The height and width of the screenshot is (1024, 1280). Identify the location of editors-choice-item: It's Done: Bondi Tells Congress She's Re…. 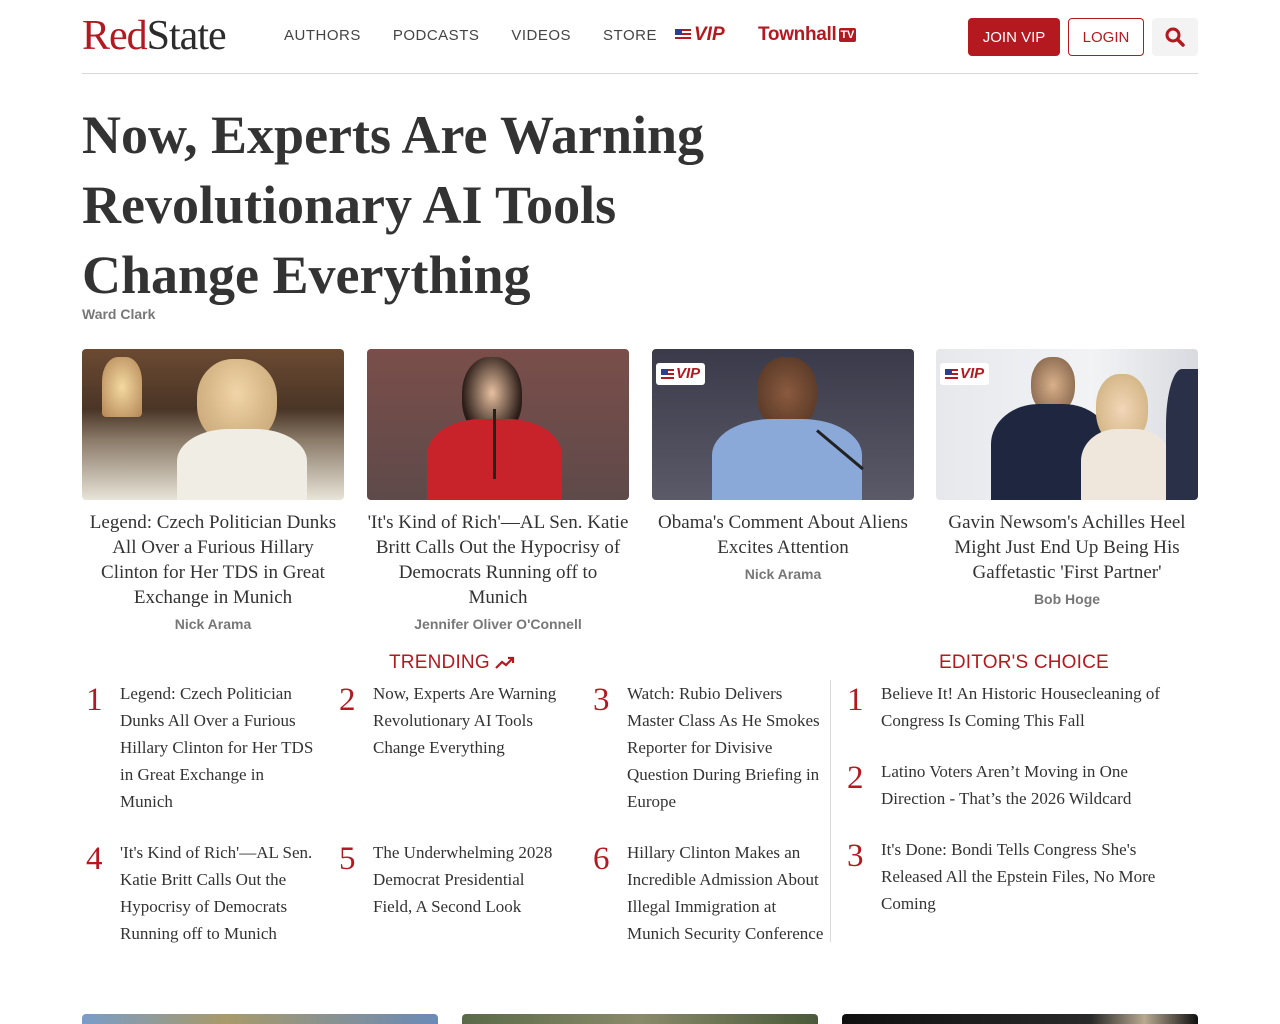
(1031, 876).